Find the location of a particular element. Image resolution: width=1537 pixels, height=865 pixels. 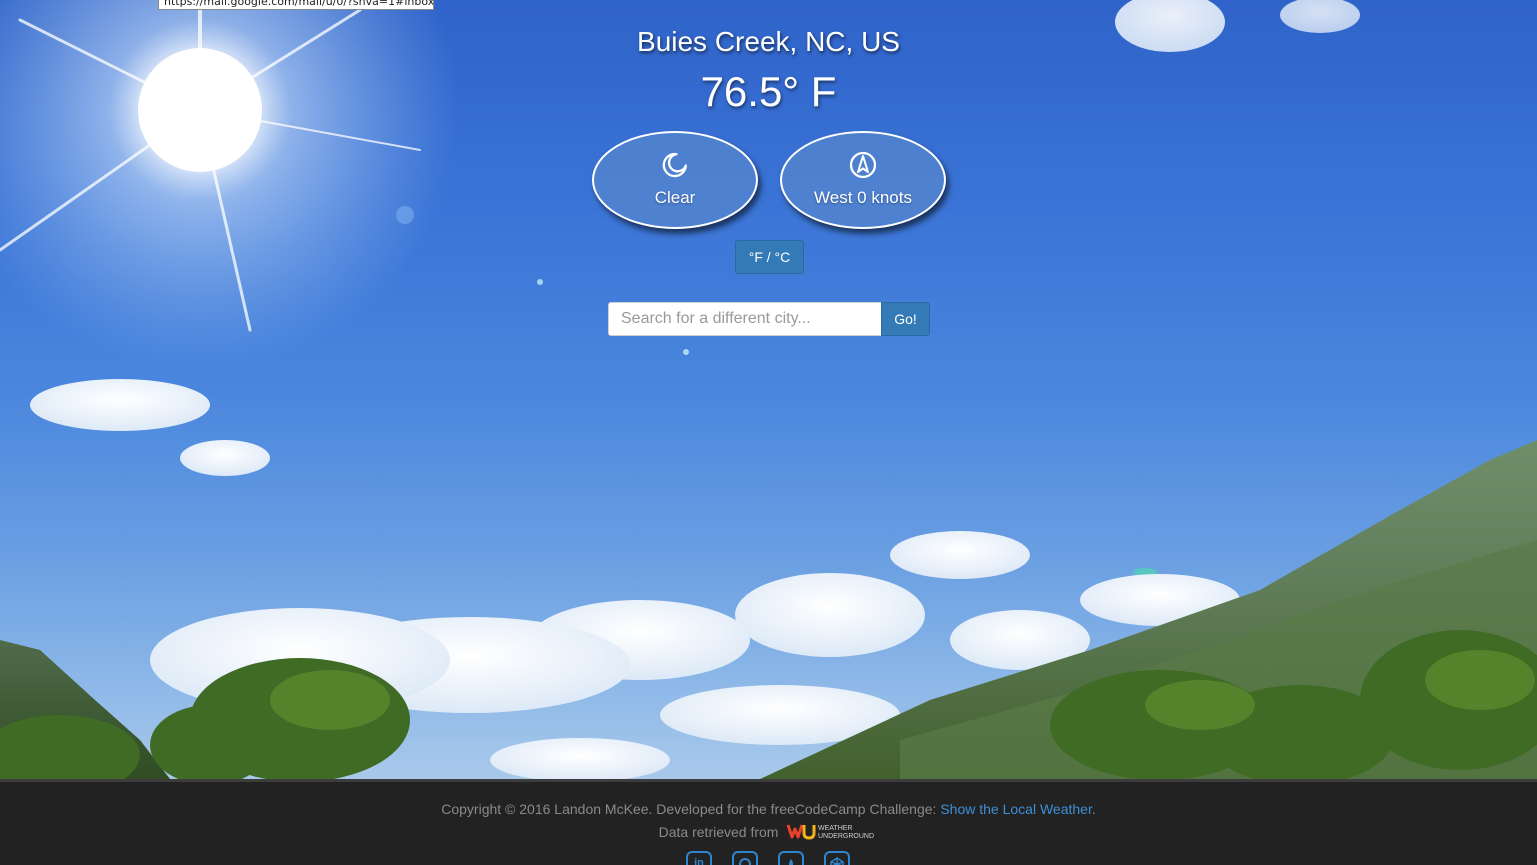

weather-underground-logo: WEATHER UNDERGROUND is located at coordinates (832, 831).